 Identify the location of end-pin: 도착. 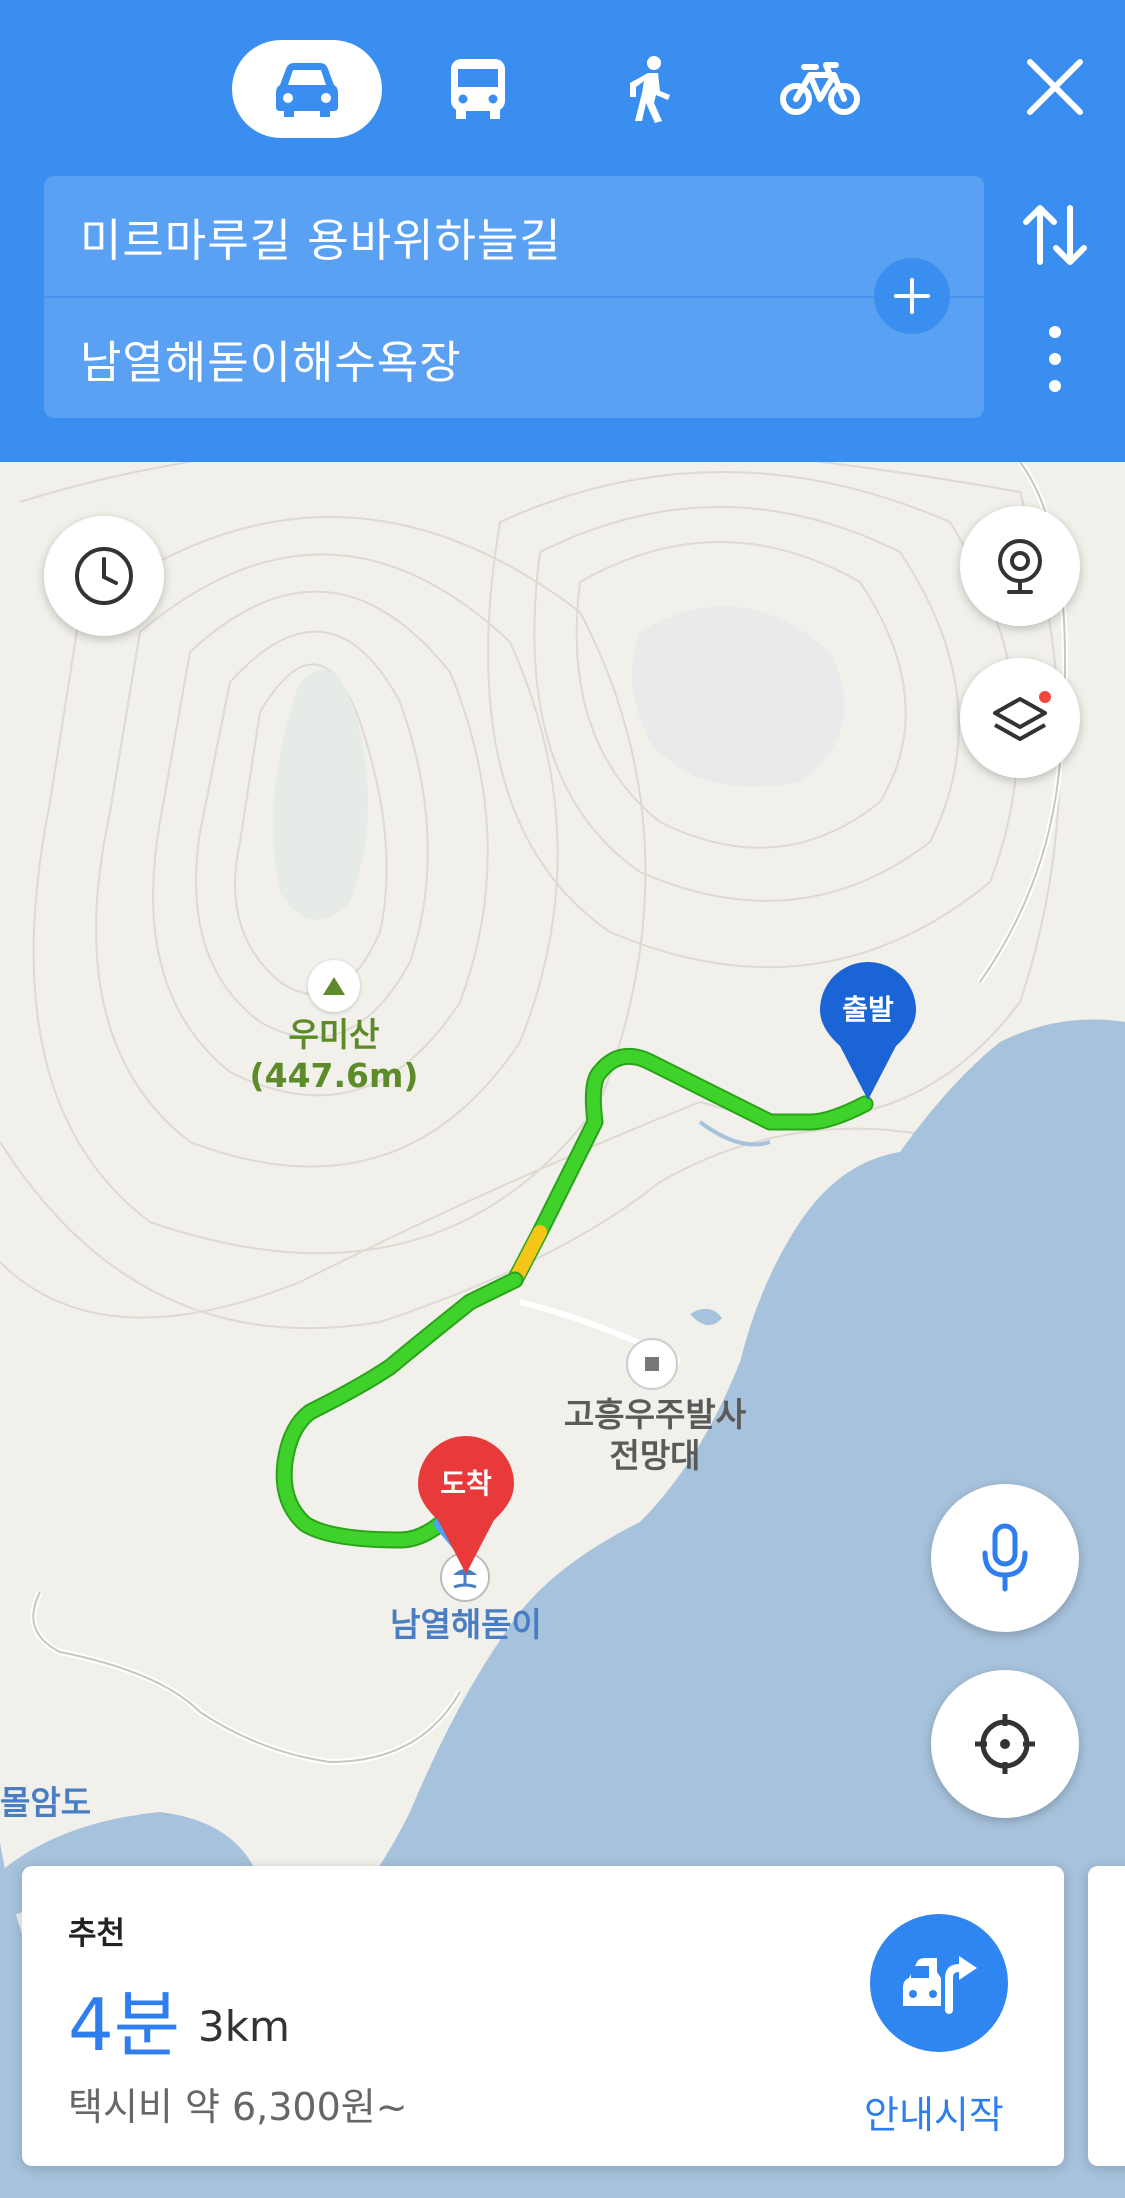
(466, 1506).